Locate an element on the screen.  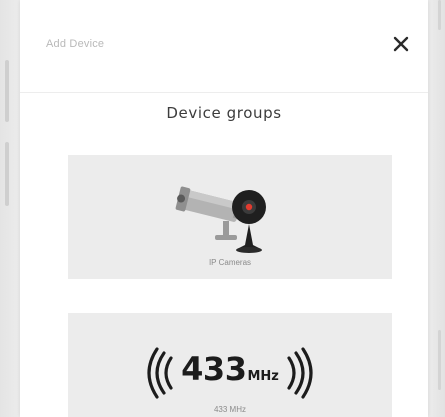
frequency-badge-text: 433MHz is located at coordinates (230, 373).